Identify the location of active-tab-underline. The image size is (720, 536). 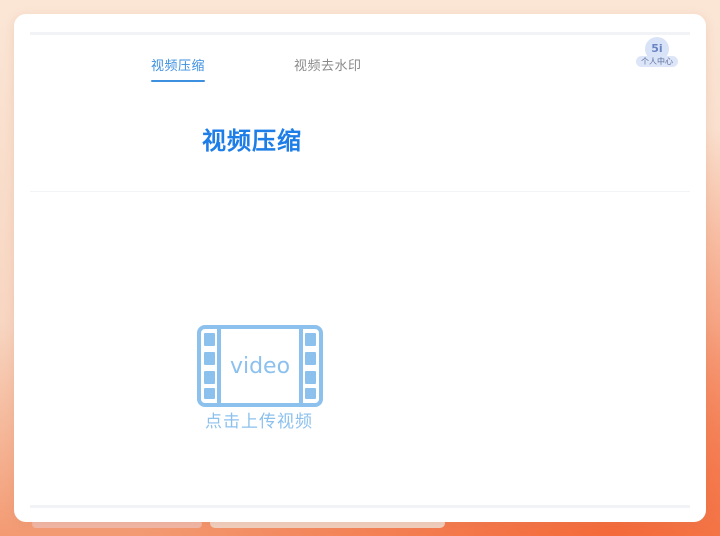
(178, 81).